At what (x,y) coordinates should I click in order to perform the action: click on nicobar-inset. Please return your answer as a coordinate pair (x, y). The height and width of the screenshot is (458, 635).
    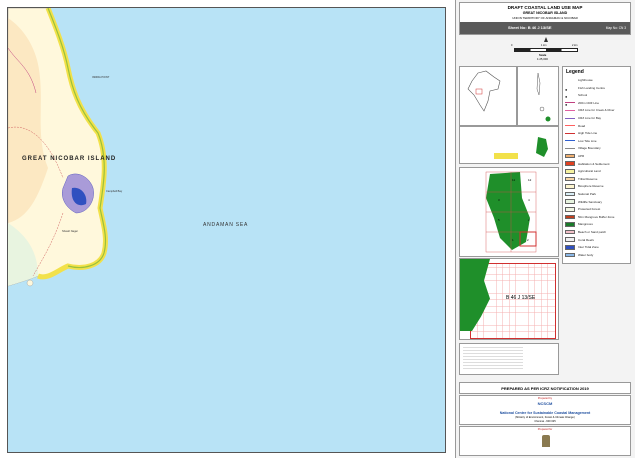
    Looking at the image, I should click on (509, 145).